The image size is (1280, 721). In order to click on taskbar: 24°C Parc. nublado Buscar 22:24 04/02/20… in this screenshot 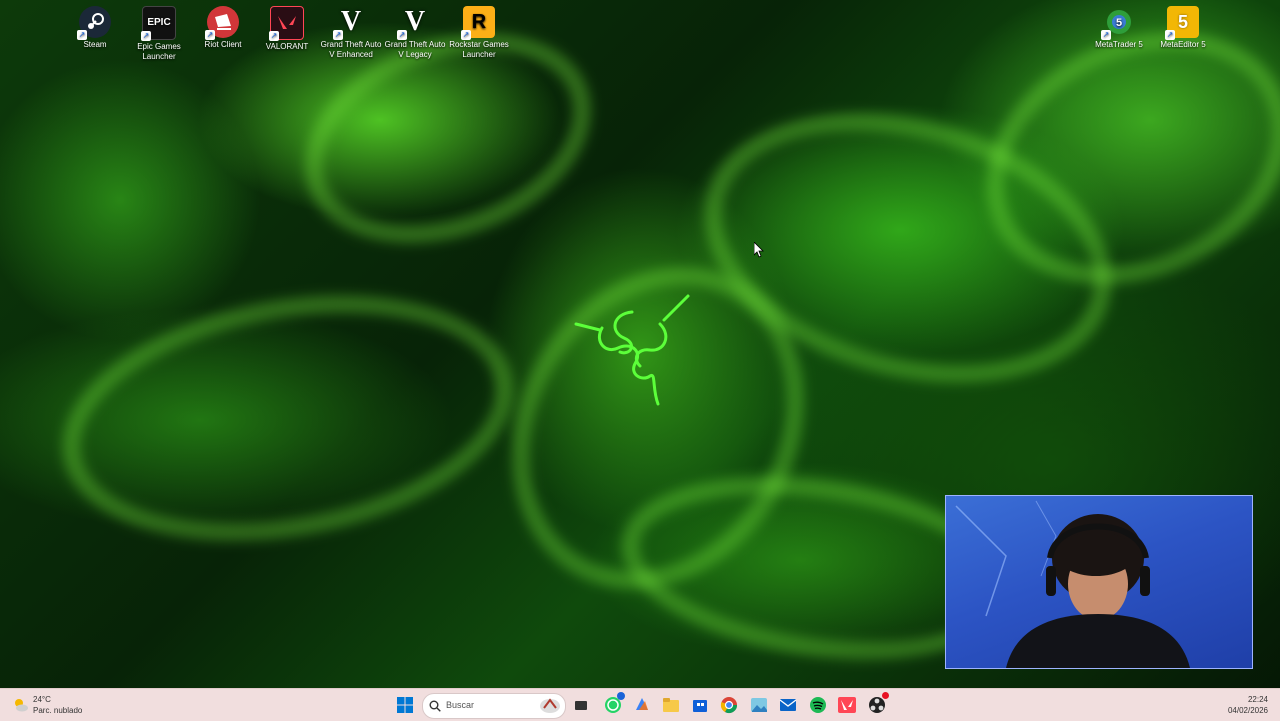, I will do `click(640, 704)`.